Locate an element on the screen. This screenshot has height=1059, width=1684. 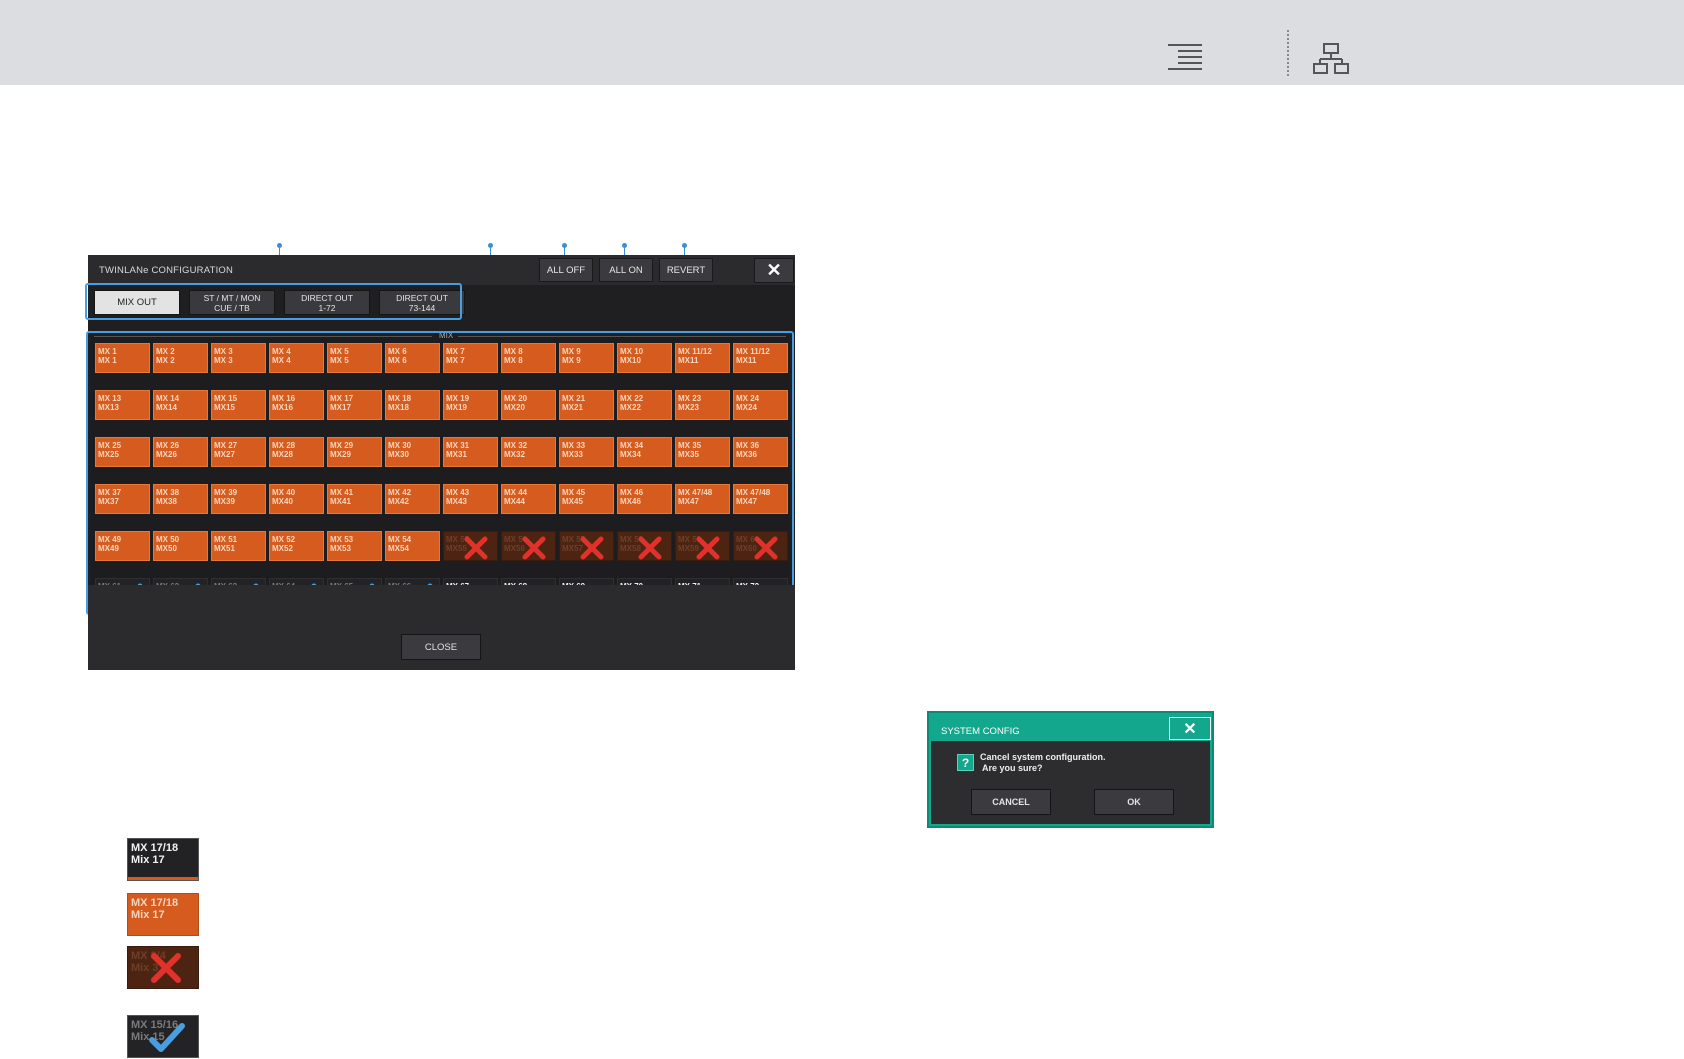
dialog-message-line1: Cancel system configuration. is located at coordinates (1043, 757).